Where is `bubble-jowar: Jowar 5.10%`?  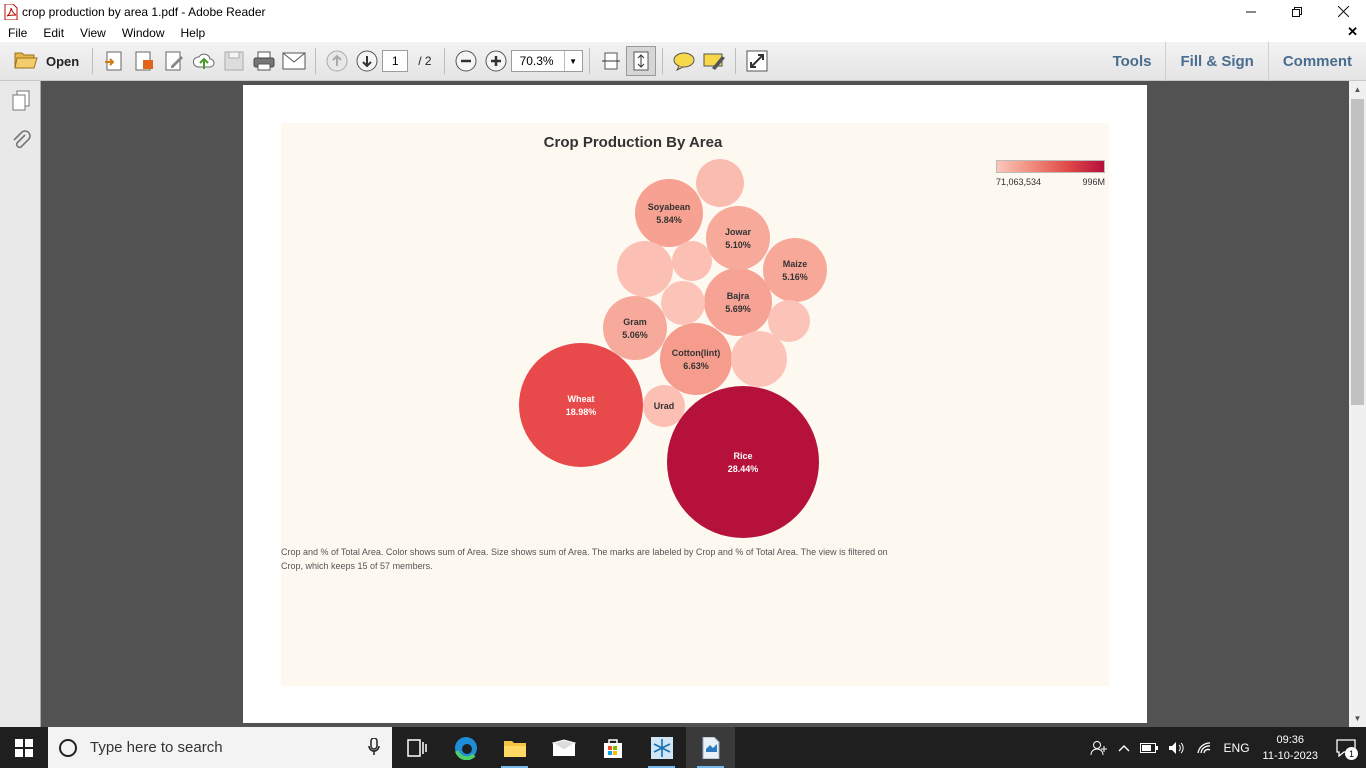
bubble-jowar: Jowar 5.10% is located at coordinates (738, 238).